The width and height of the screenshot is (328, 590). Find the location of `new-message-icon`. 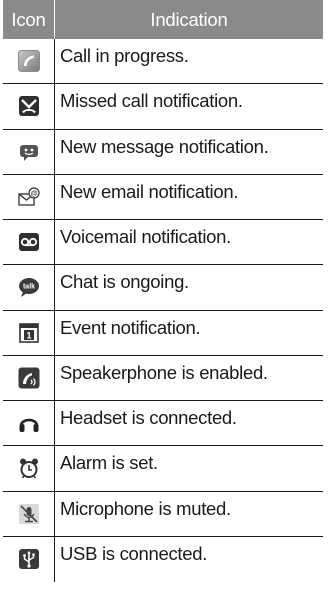

new-message-icon is located at coordinates (29, 151).